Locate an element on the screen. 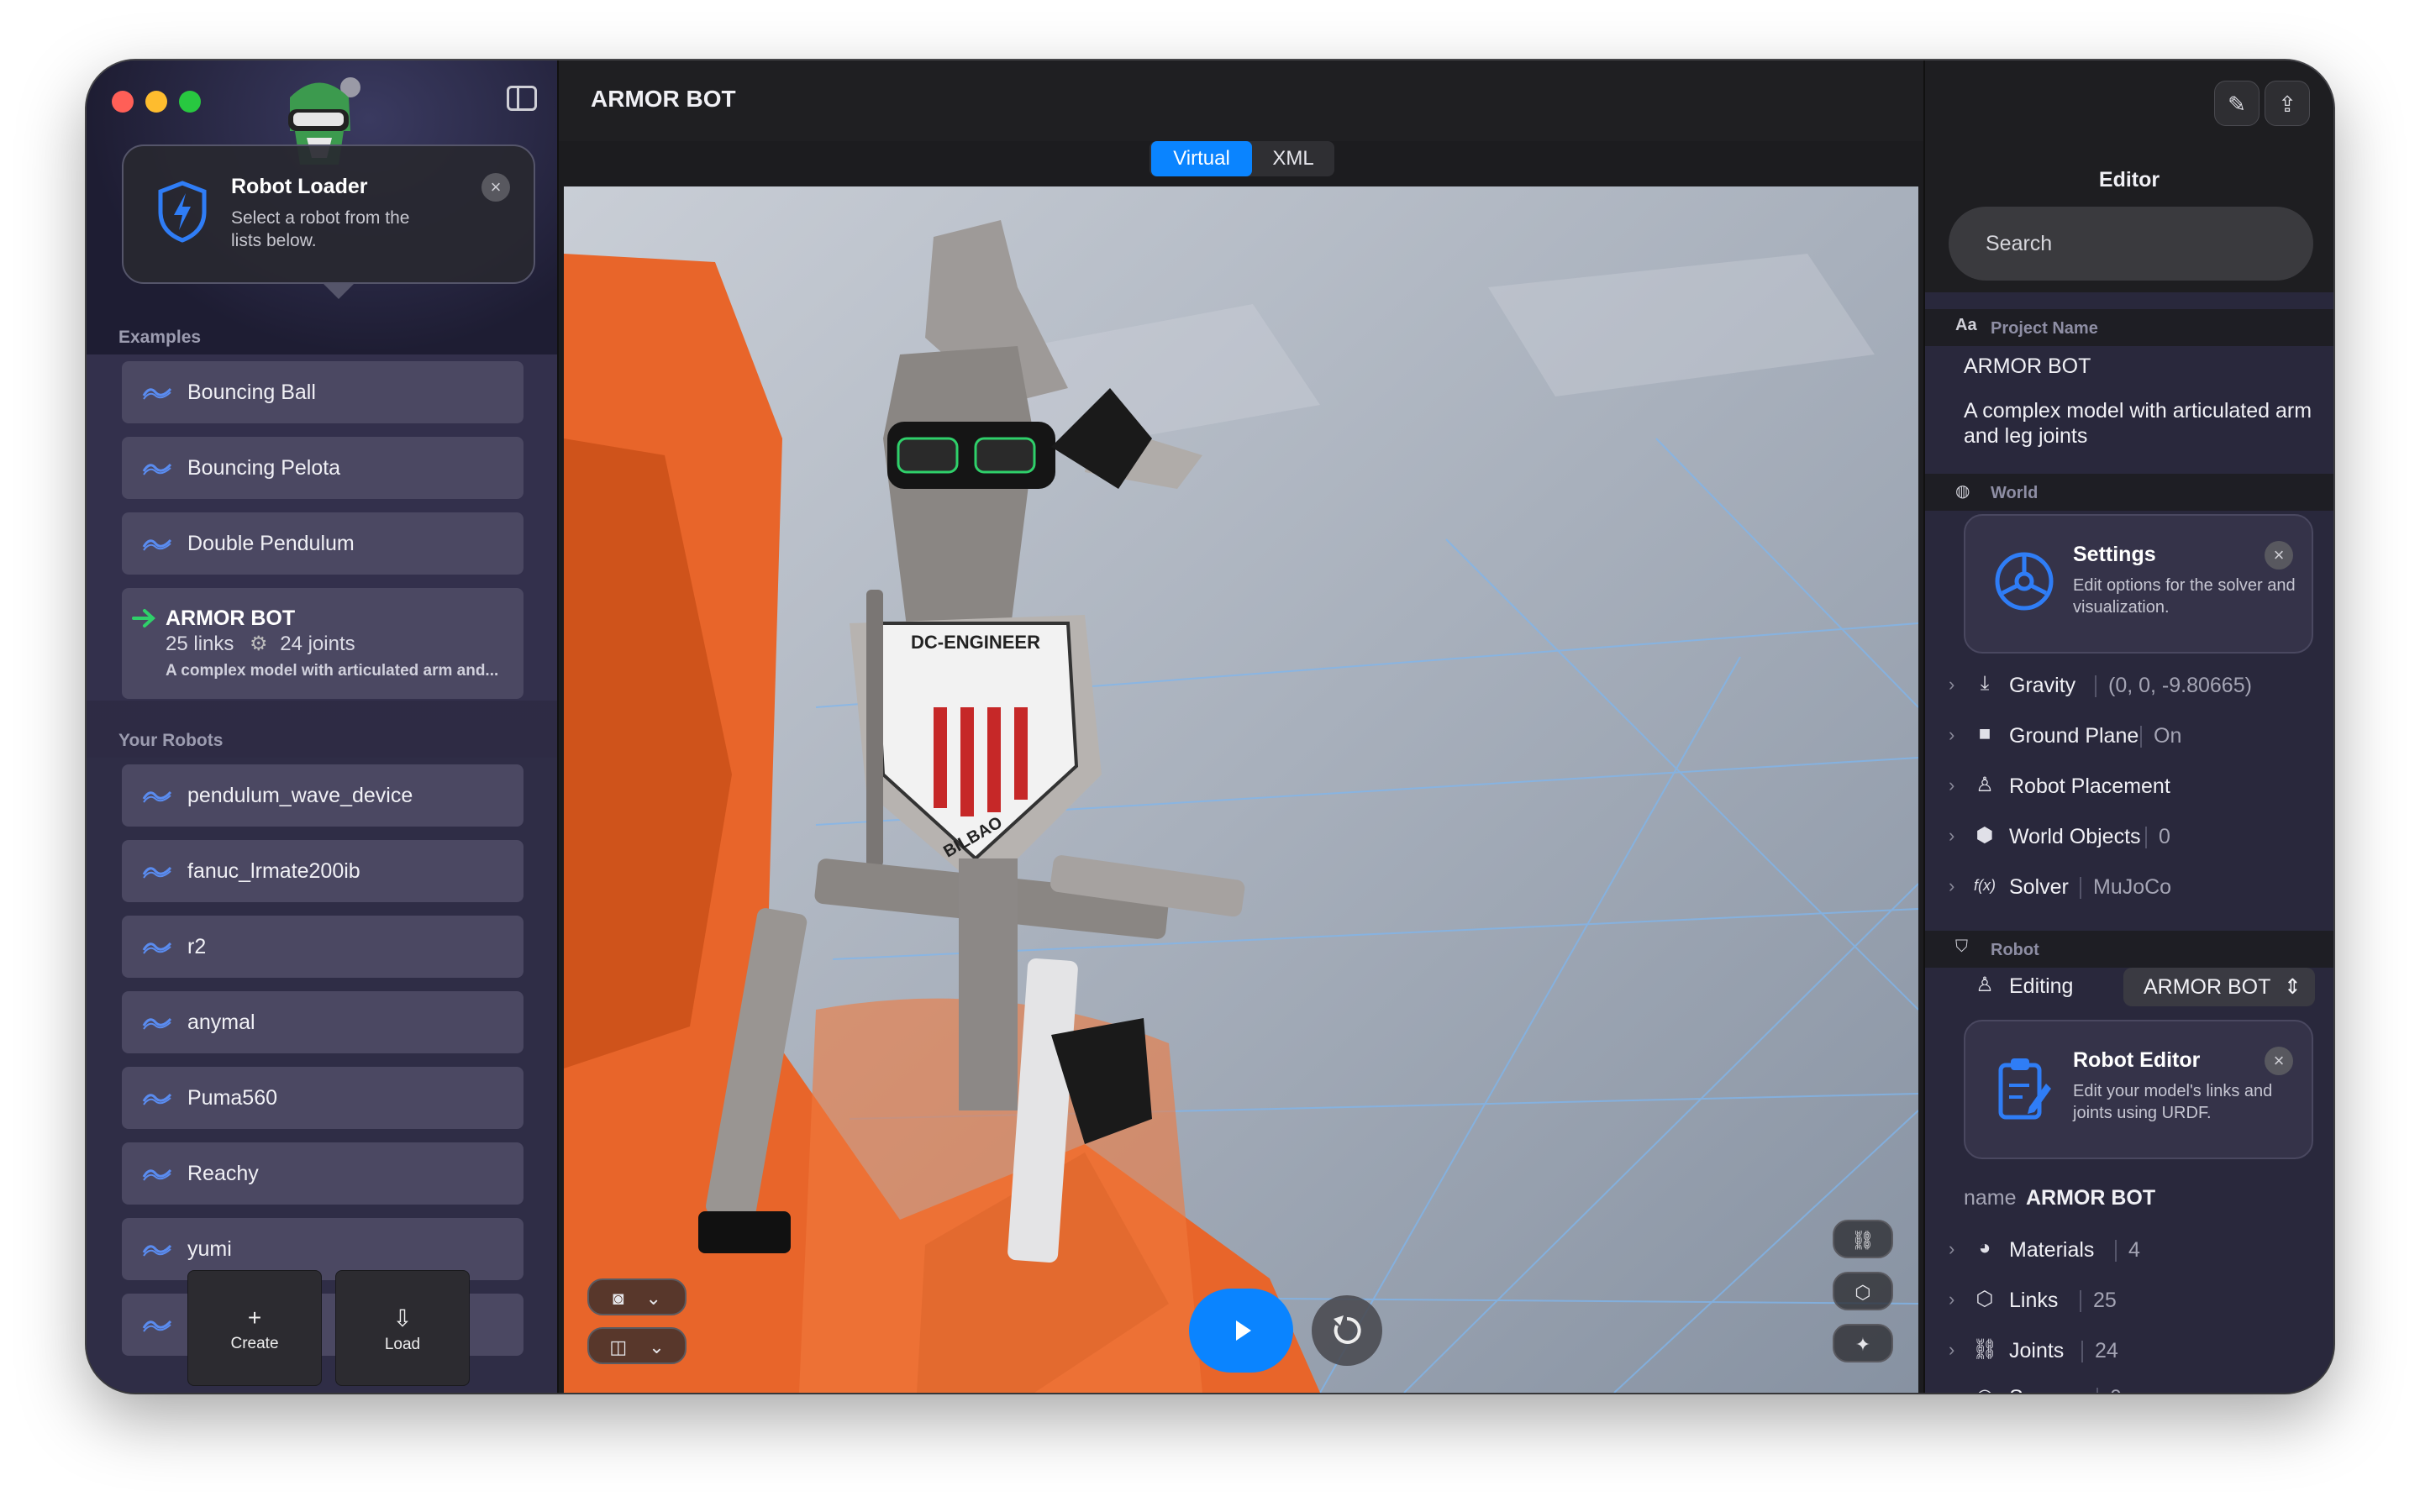  editing-robot-value: ARMOR BOT is located at coordinates (2208, 987).